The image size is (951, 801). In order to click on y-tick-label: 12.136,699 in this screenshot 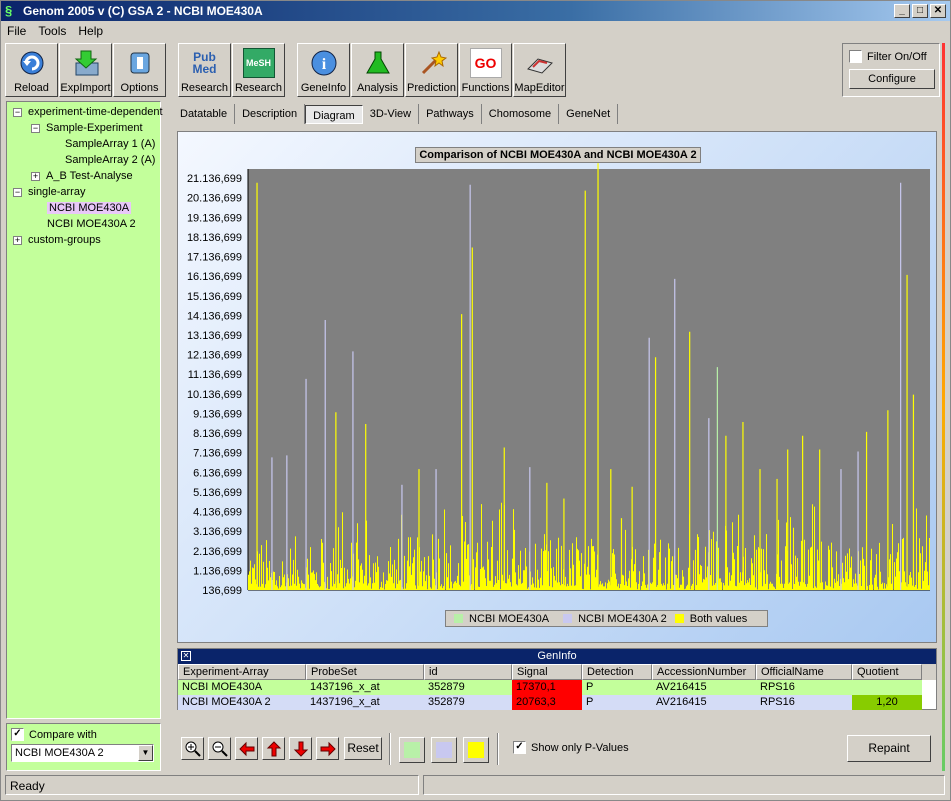, I will do `click(214, 356)`.